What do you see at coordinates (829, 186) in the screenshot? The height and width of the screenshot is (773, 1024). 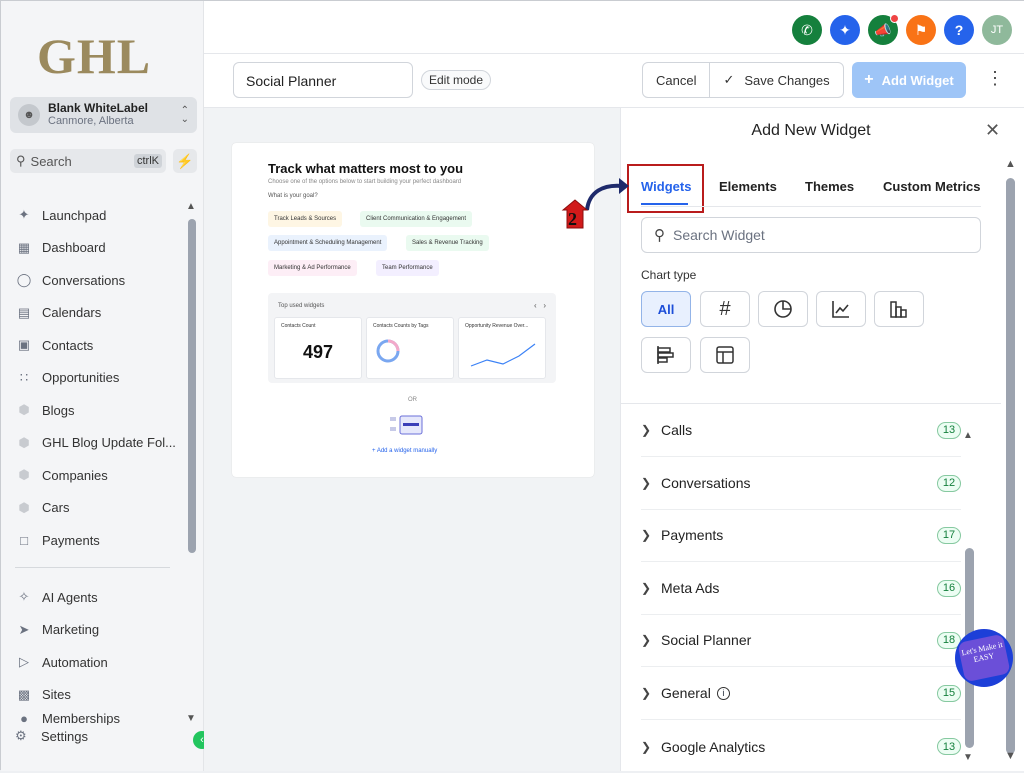 I see `tab-themes: Themes` at bounding box center [829, 186].